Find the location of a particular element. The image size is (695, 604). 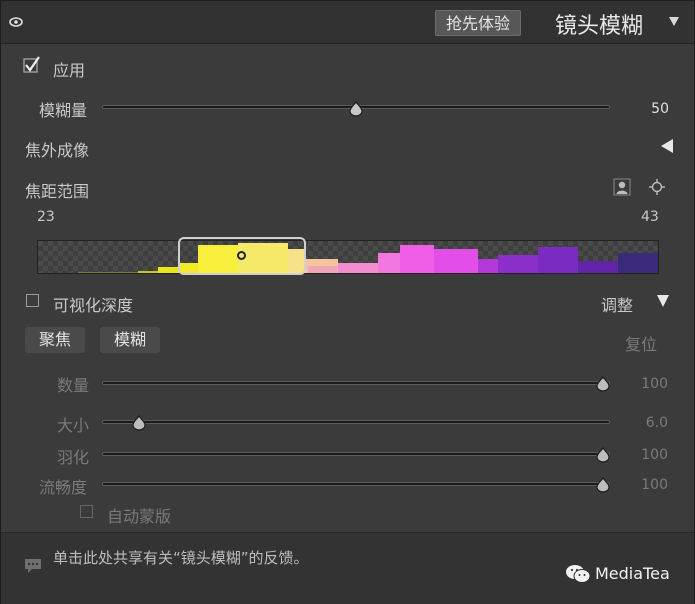

focus-point-marker is located at coordinates (241, 255).